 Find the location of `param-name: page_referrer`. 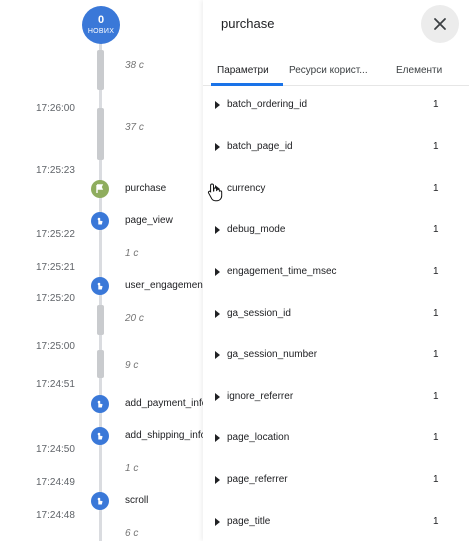

param-name: page_referrer is located at coordinates (257, 479).